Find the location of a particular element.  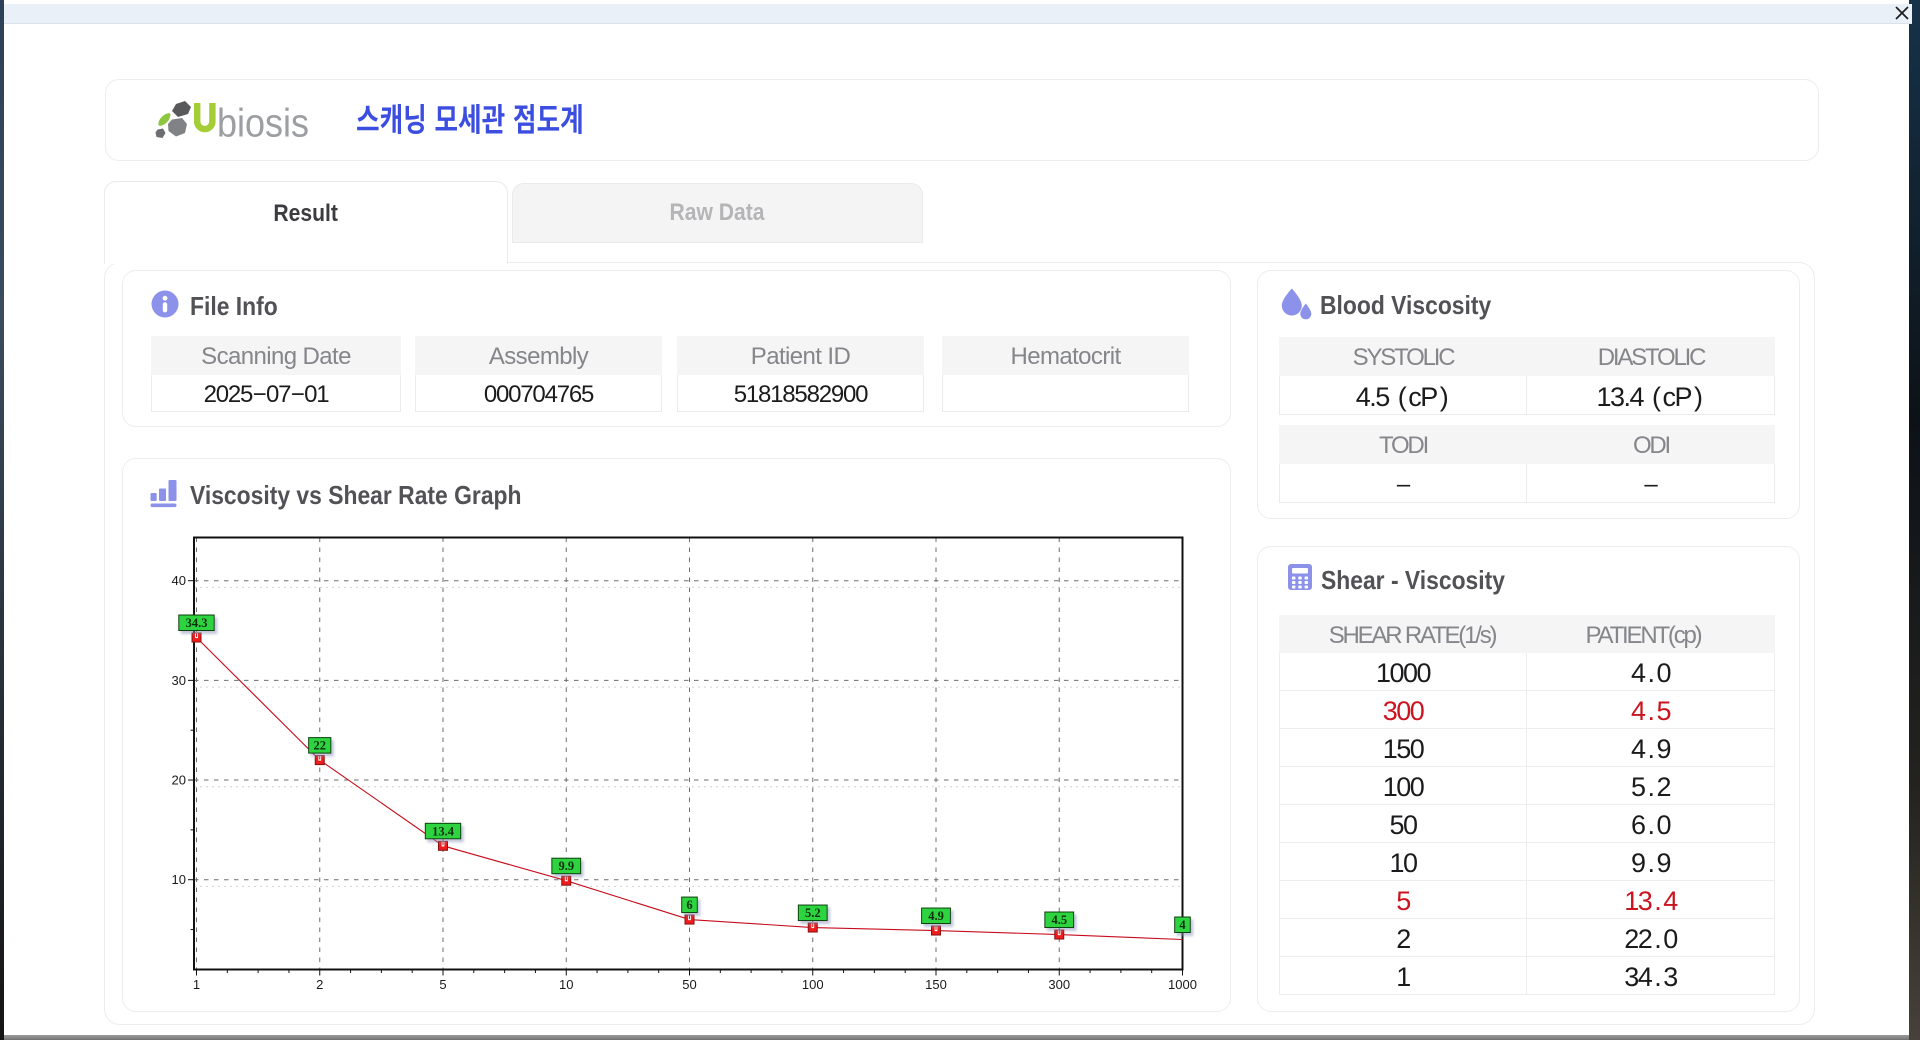

svg-text: 4 is located at coordinates (1182, 925).